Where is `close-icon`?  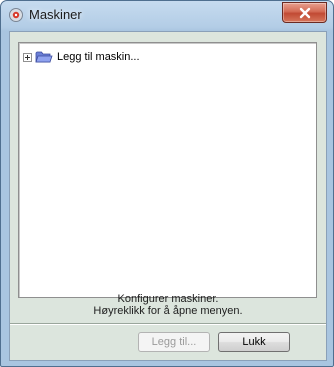
close-icon is located at coordinates (304, 12).